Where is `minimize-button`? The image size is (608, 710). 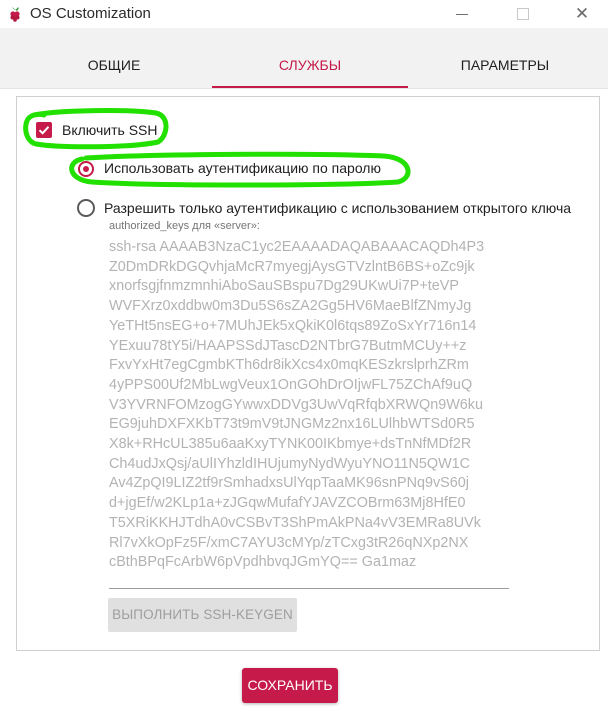
minimize-button is located at coordinates (462, 14).